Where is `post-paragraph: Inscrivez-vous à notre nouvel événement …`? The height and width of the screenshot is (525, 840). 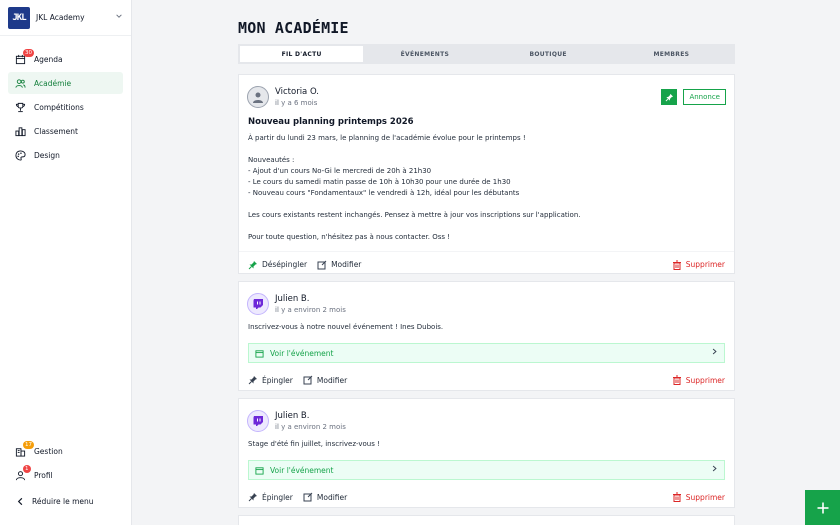
post-paragraph: Inscrivez-vous à notre nouvel événement … is located at coordinates (346, 327).